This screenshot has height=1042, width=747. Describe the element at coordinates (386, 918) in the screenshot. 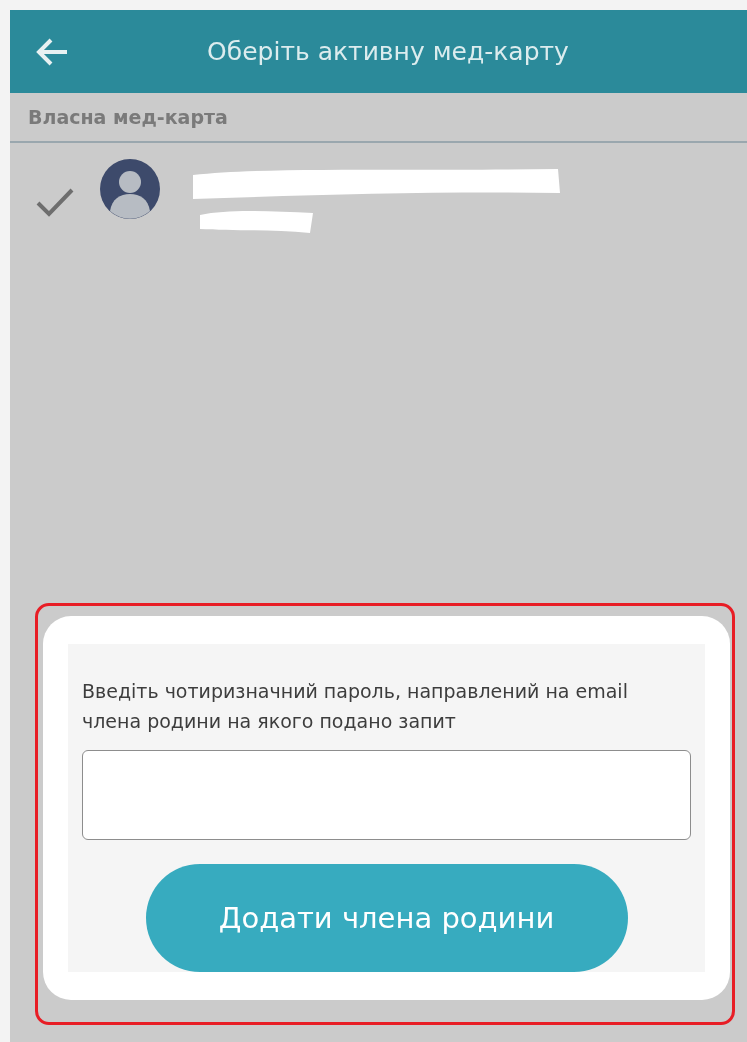

I see `add-family-member-button: Додати члена родини` at that location.